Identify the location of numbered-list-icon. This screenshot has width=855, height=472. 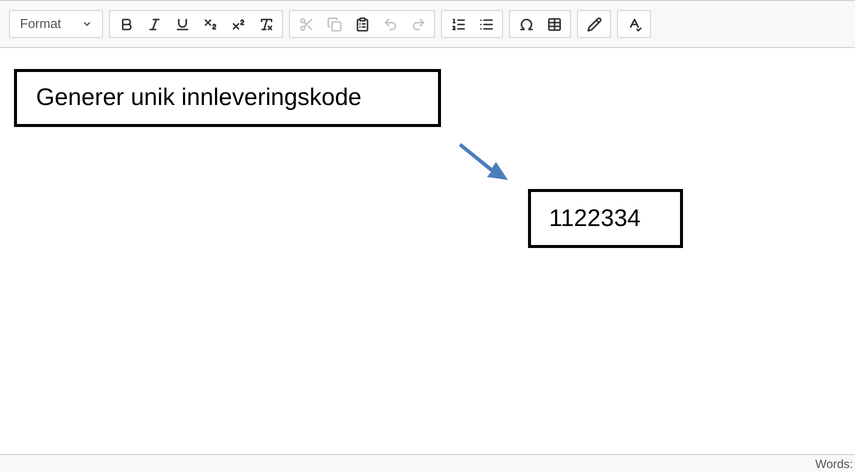
(458, 24).